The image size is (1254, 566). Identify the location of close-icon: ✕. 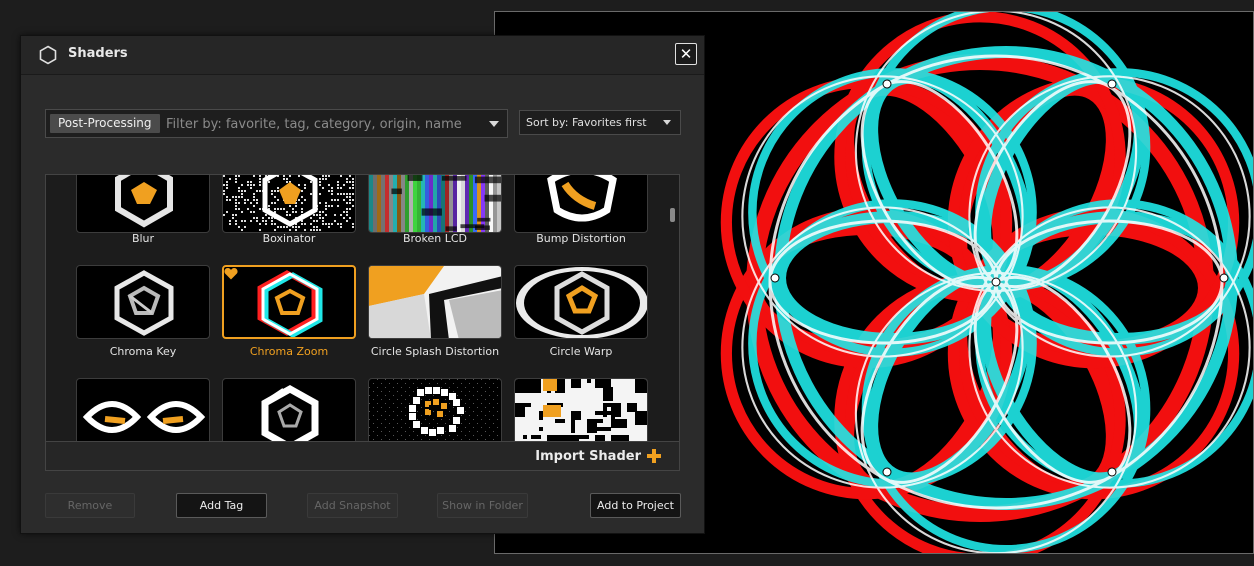
(686, 54).